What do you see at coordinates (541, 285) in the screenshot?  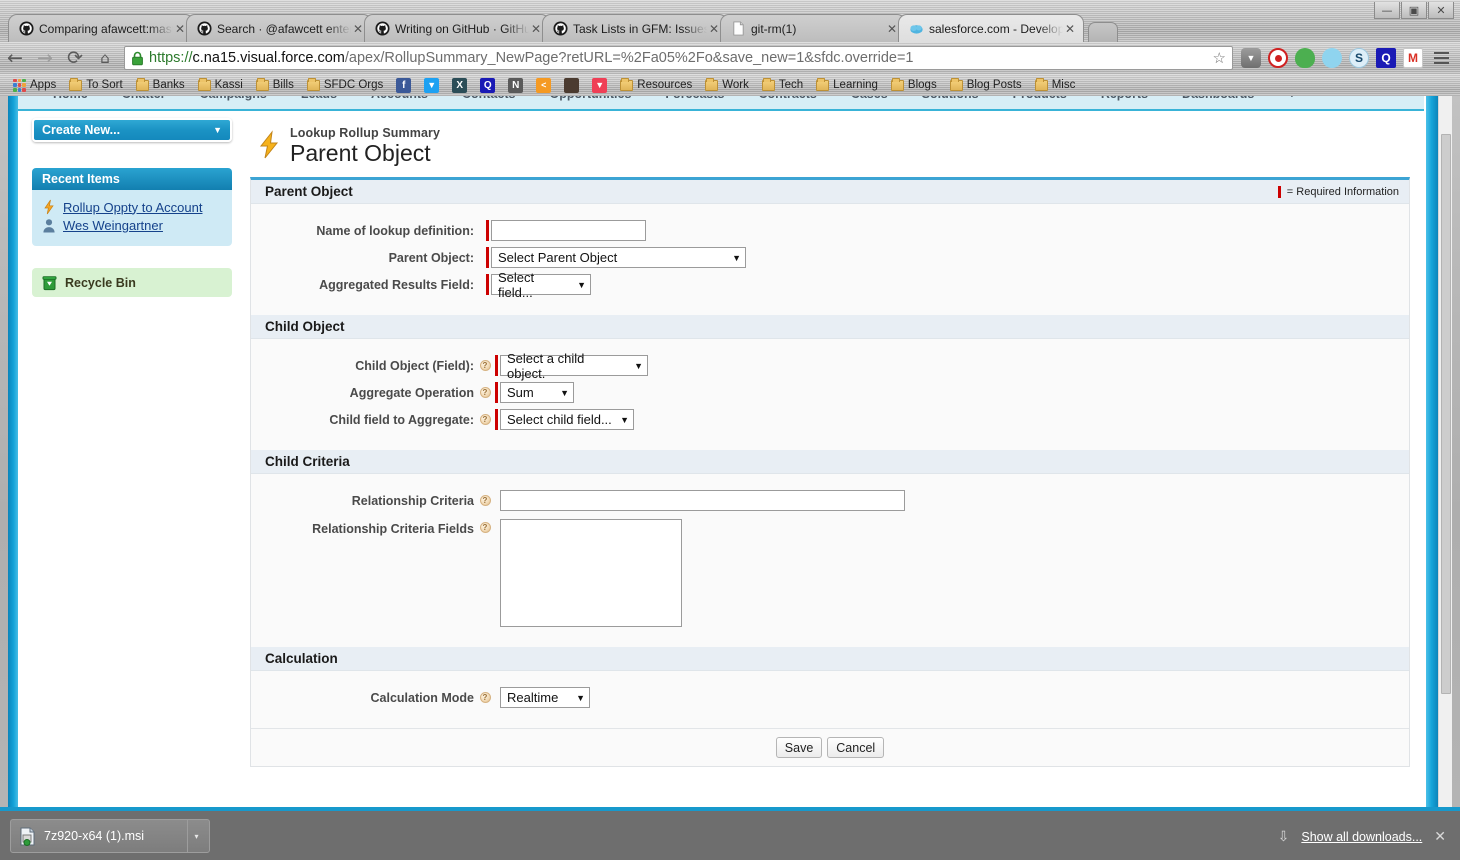 I see `aggregated-results-field-select: Select field... ▼` at bounding box center [541, 285].